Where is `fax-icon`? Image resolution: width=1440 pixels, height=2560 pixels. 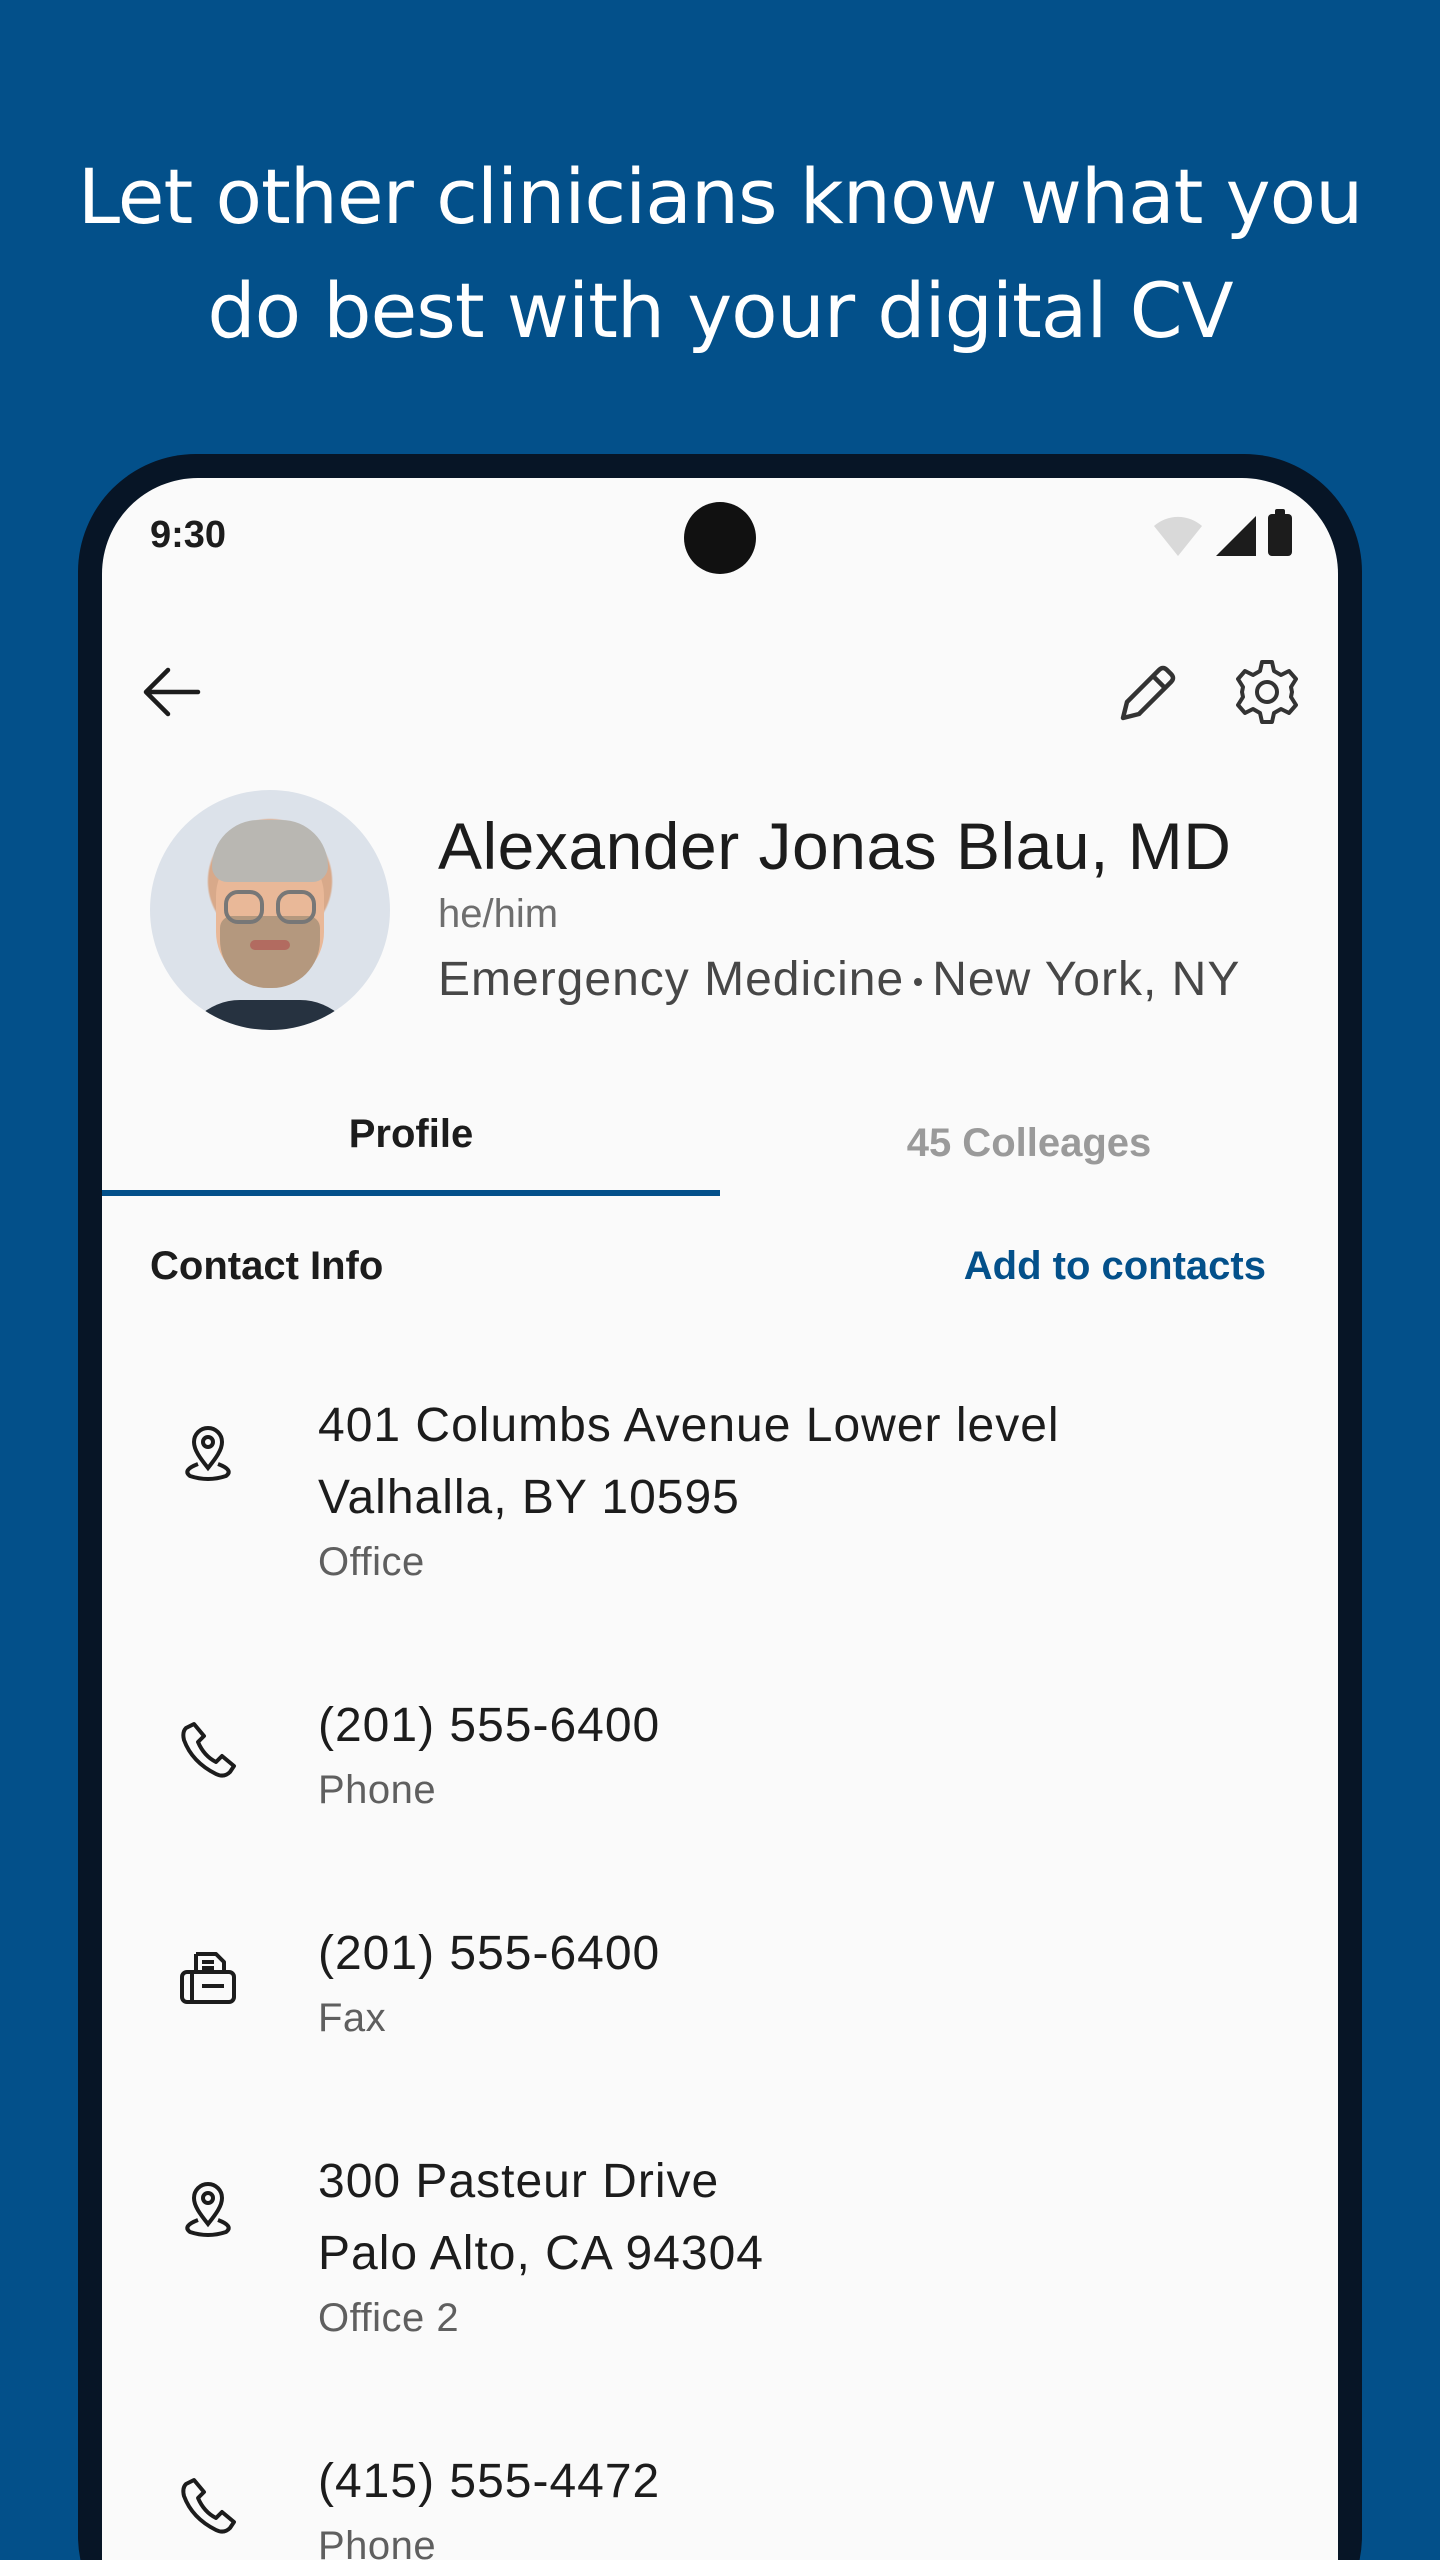
fax-icon is located at coordinates (208, 1978).